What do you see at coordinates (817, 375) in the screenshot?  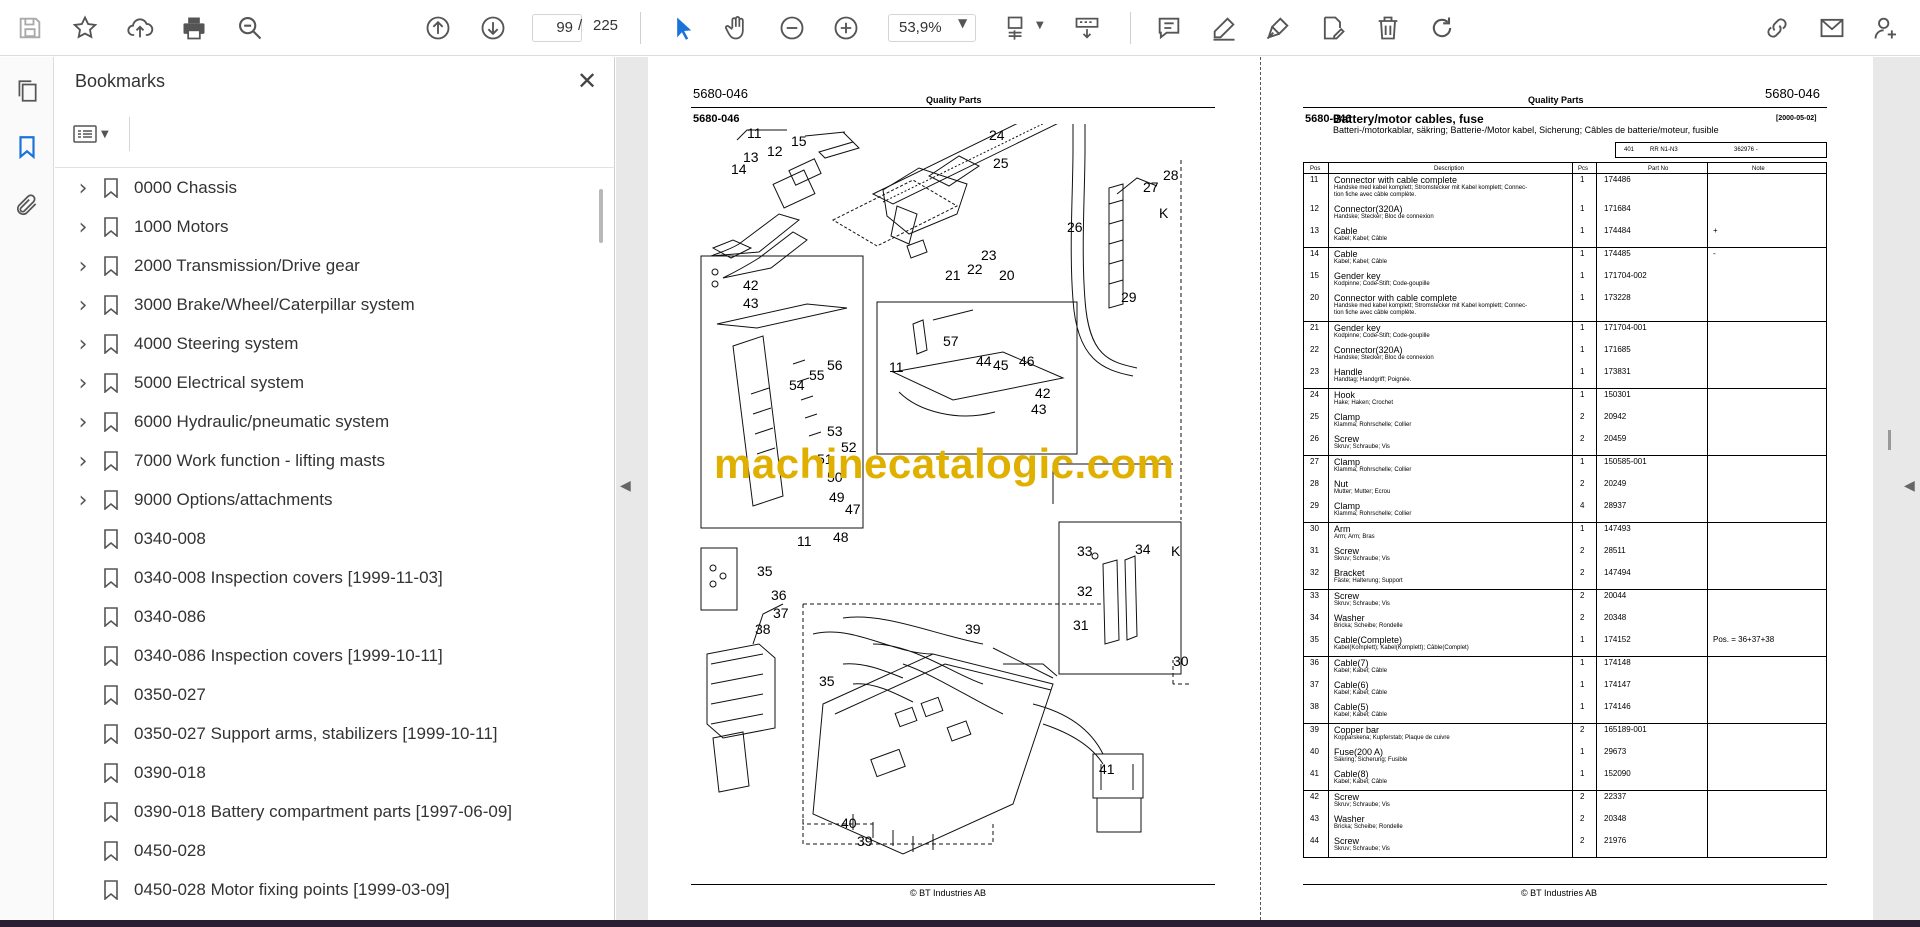 I see `svg-text: 55` at bounding box center [817, 375].